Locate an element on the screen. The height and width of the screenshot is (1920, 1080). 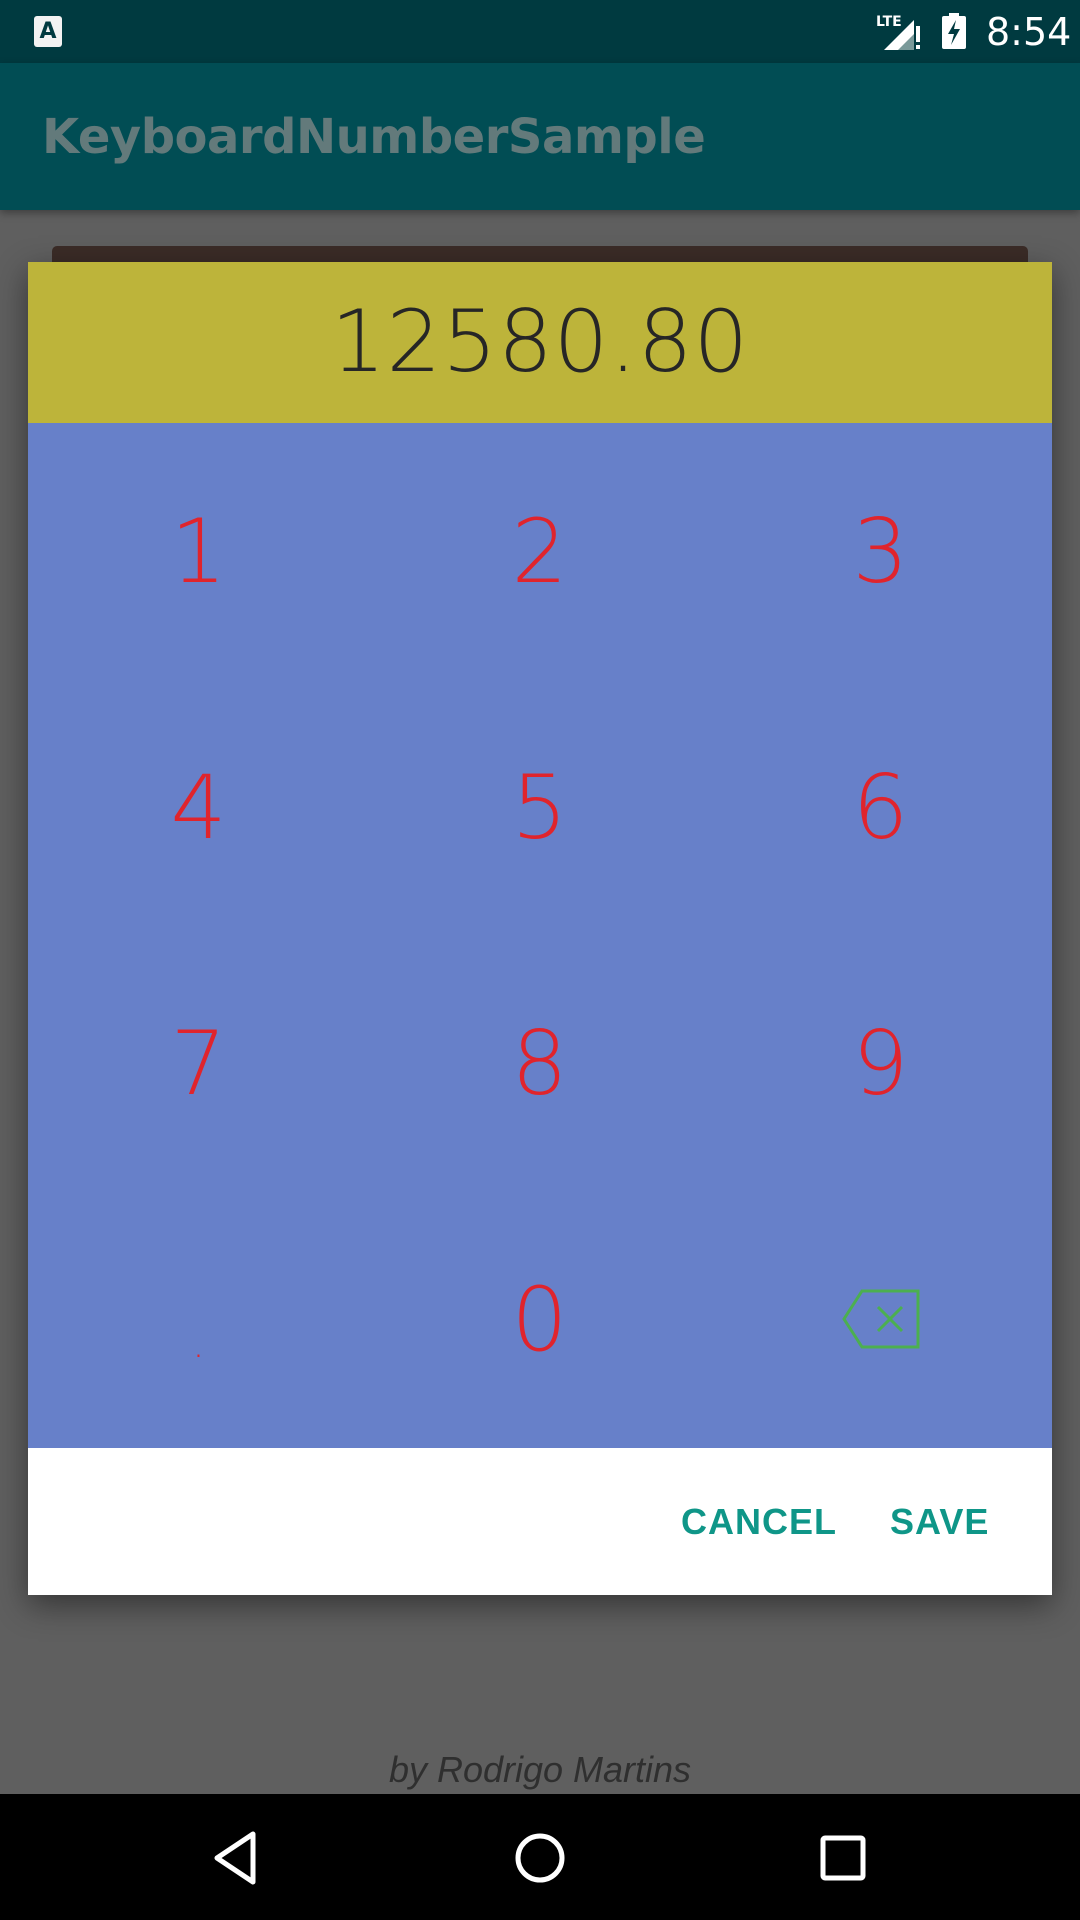
key-1: 1 is located at coordinates (198, 551).